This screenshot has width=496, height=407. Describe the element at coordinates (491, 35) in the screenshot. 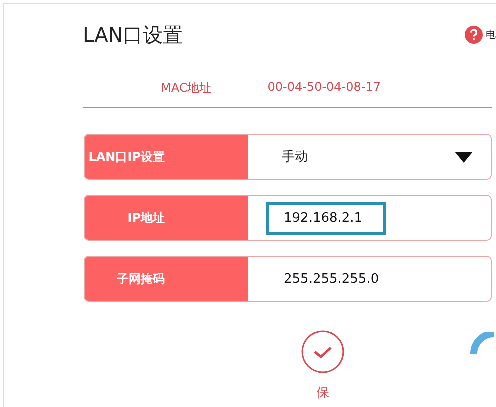

I see `help-caption: 电` at that location.